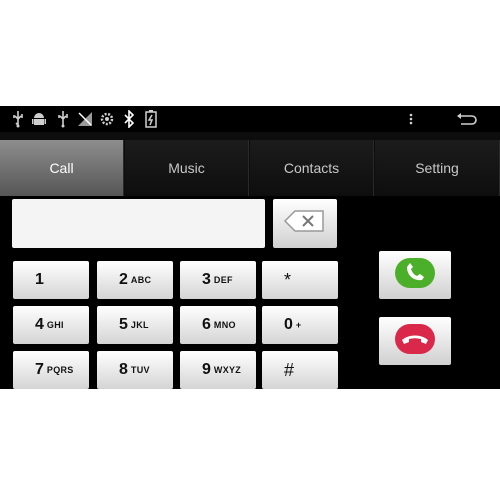  I want to click on key-9: 9 WXYZ, so click(218, 370).